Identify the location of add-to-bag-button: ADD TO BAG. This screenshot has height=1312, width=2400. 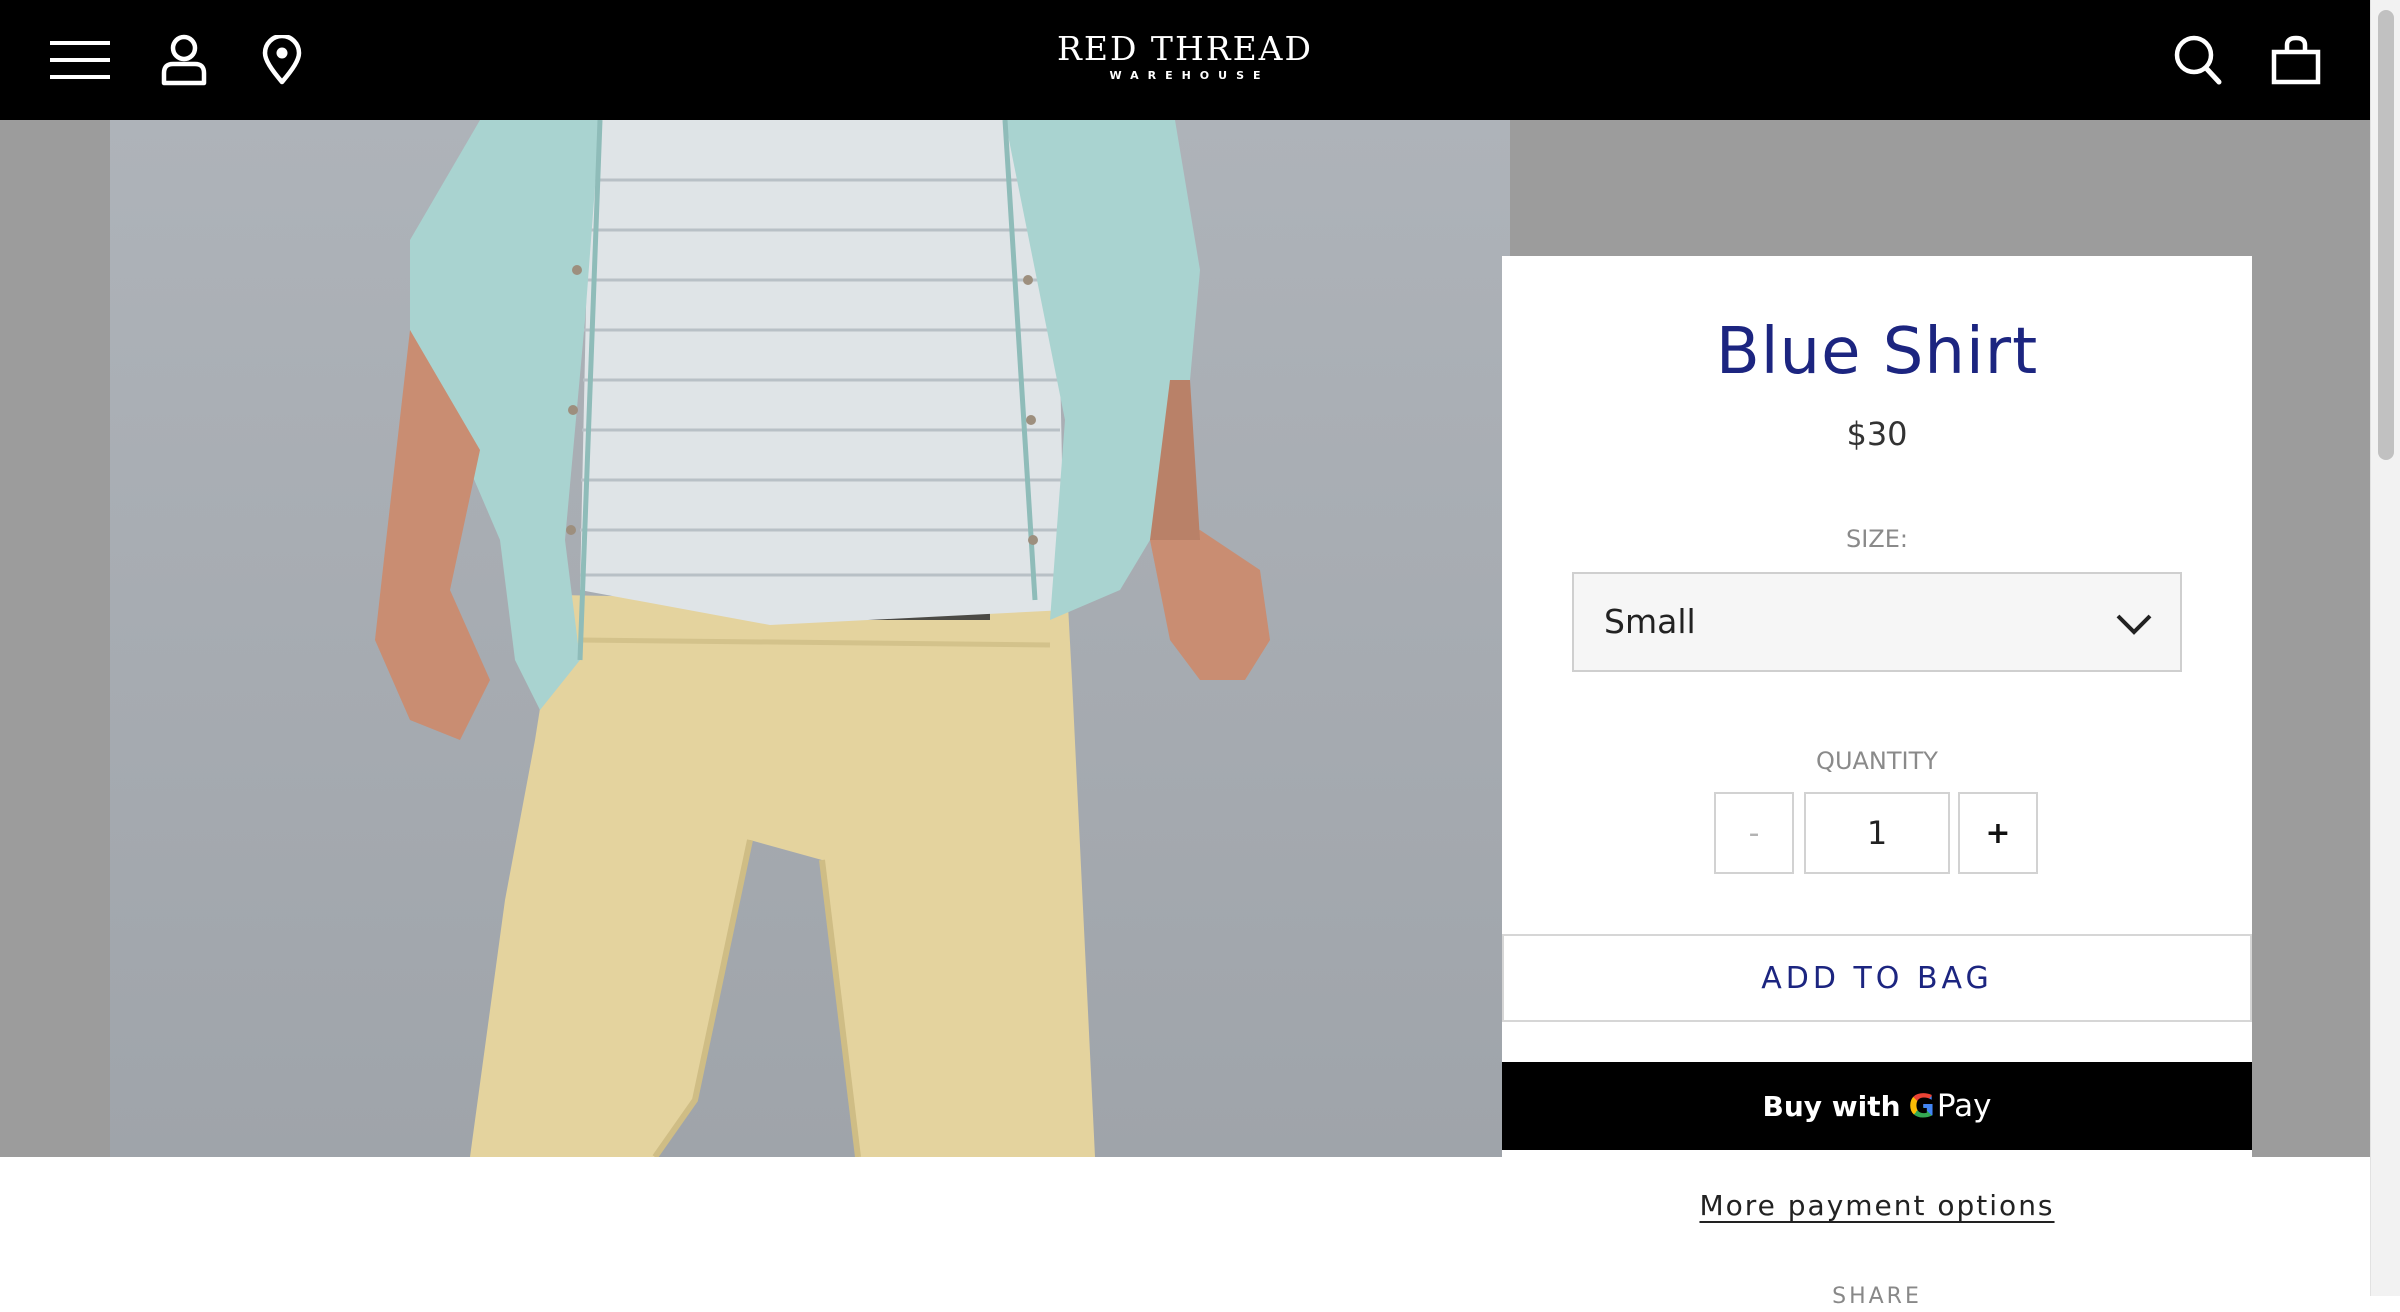
(1877, 978).